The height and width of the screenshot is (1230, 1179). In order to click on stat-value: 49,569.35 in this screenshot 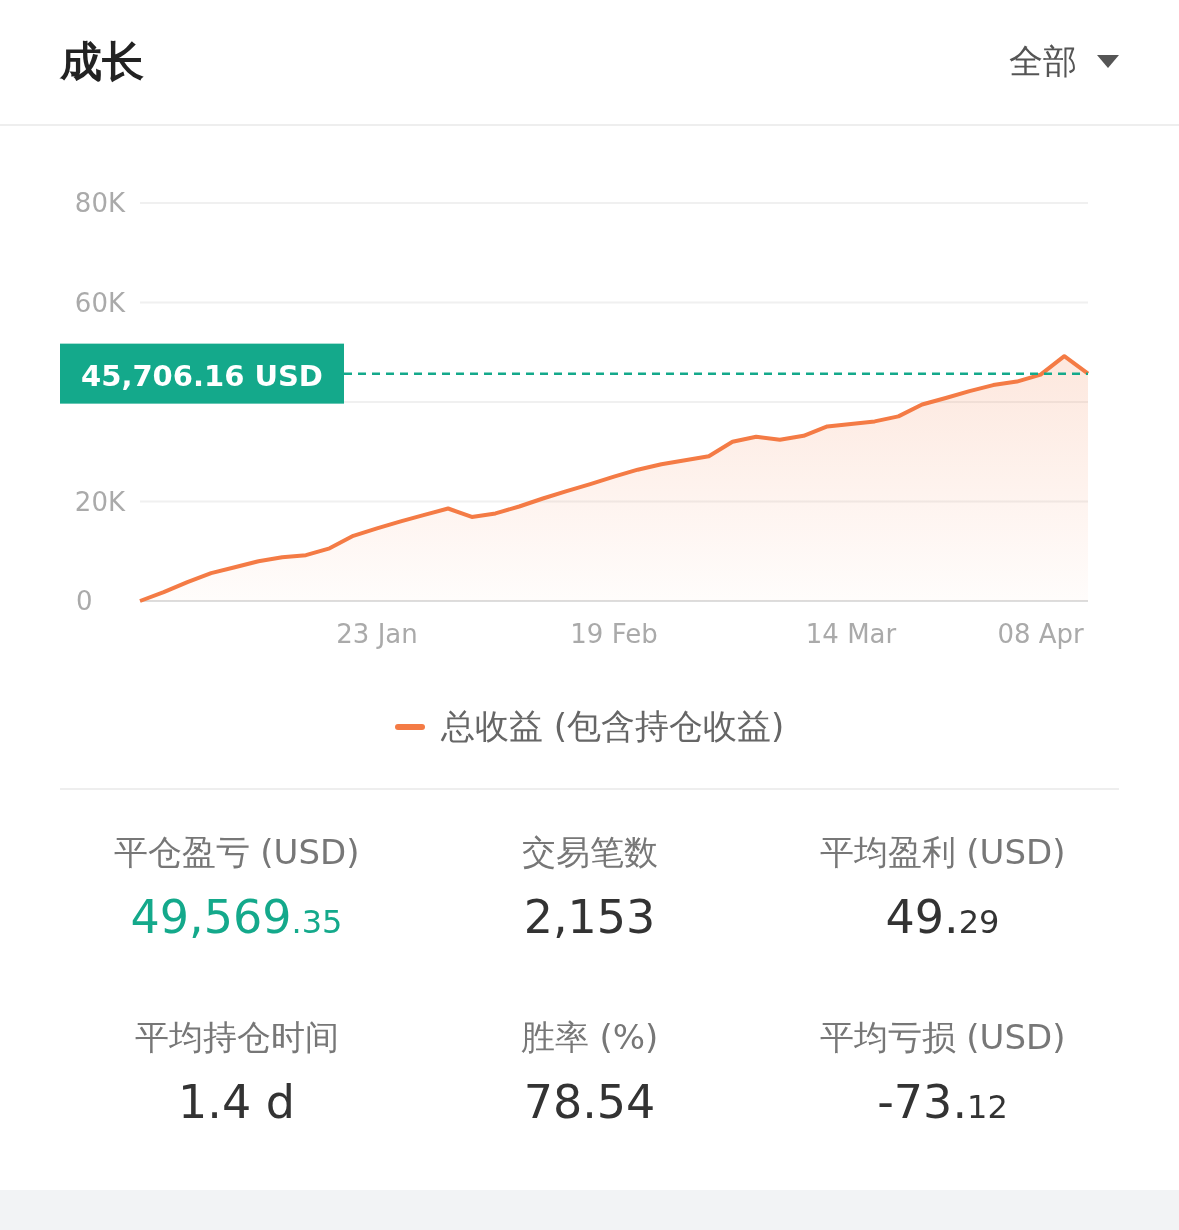, I will do `click(236, 917)`.